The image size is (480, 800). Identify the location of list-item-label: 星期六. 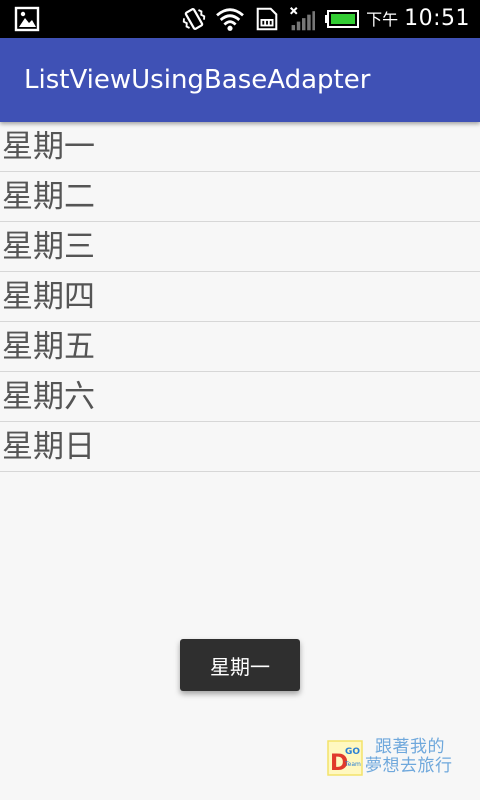
(48, 397).